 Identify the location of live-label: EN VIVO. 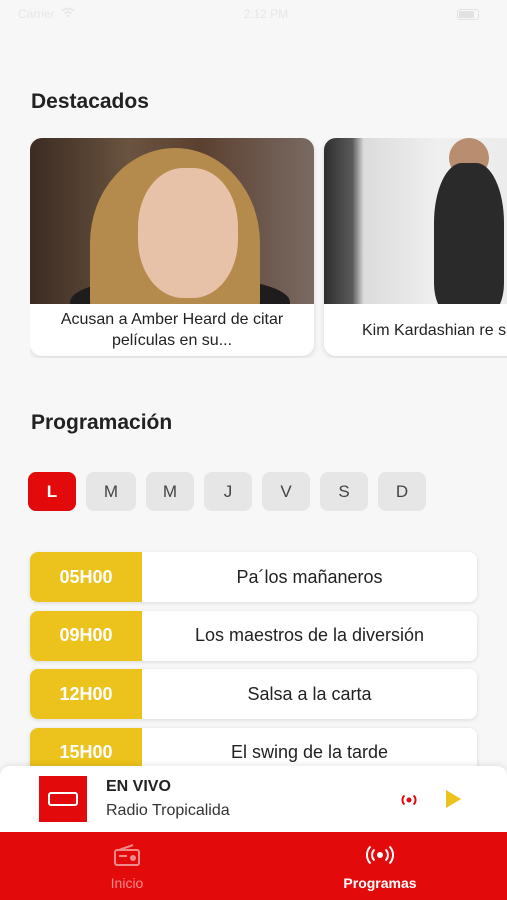
(138, 786).